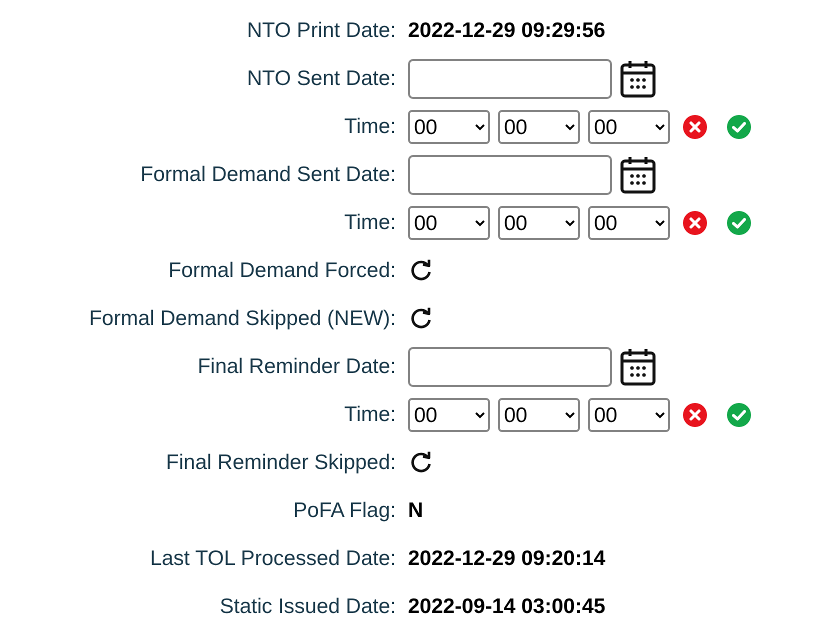 Image resolution: width=814 pixels, height=638 pixels. I want to click on field-value: N, so click(416, 511).